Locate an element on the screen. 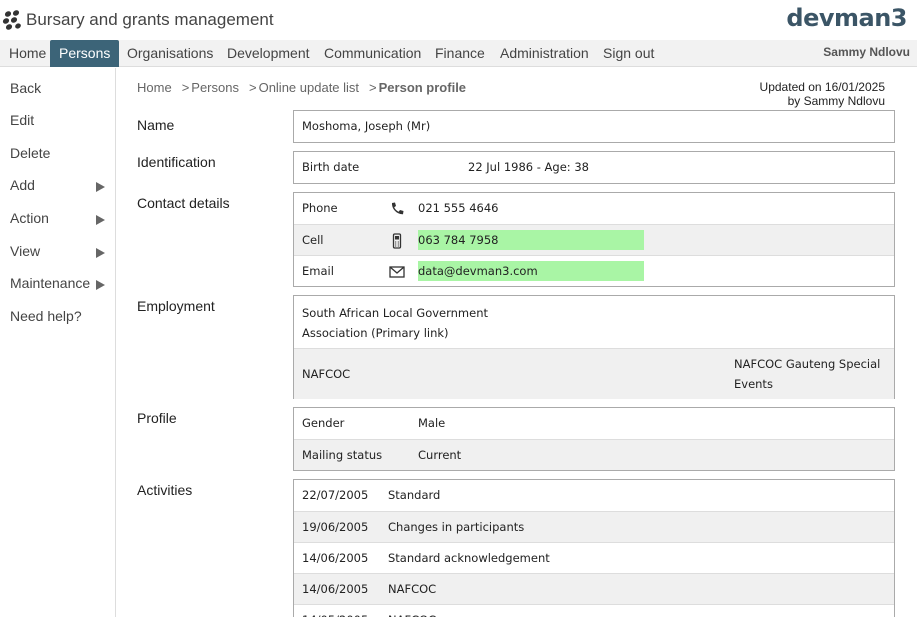 This screenshot has width=917, height=617. birth-date-row: Birth date 22 Jul 1986 - Age: 38 is located at coordinates (594, 167).